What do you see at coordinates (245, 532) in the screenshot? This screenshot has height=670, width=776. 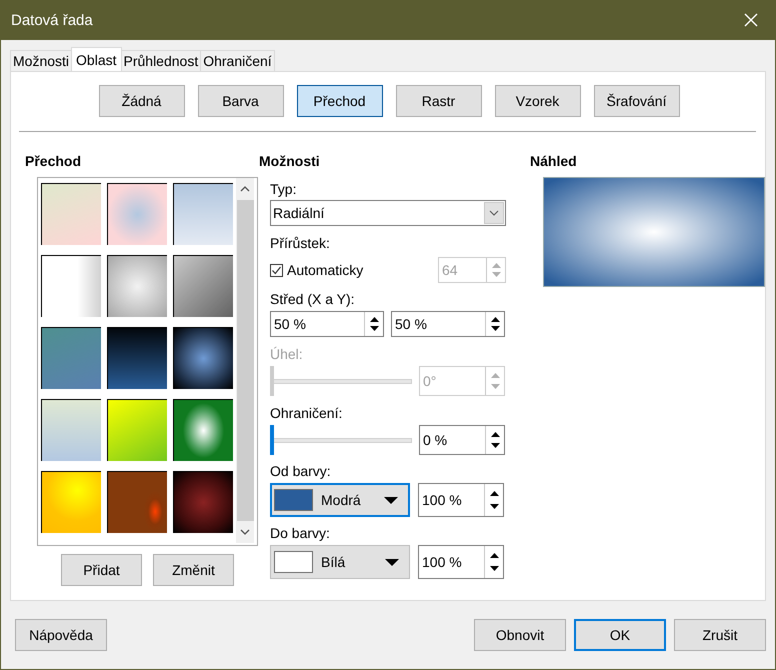 I see `scroll-down-icon` at bounding box center [245, 532].